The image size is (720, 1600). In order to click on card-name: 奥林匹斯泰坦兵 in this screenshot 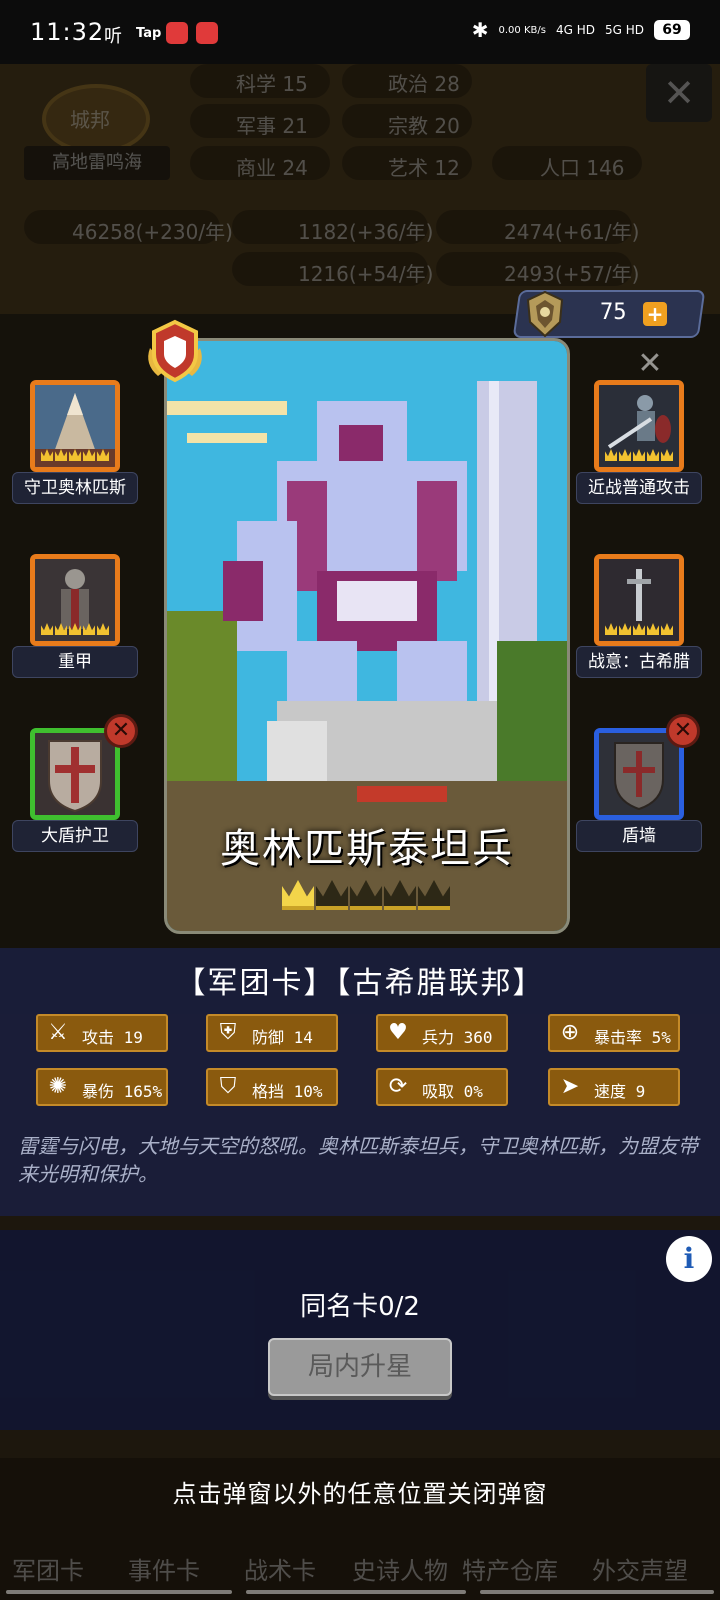, I will do `click(367, 849)`.